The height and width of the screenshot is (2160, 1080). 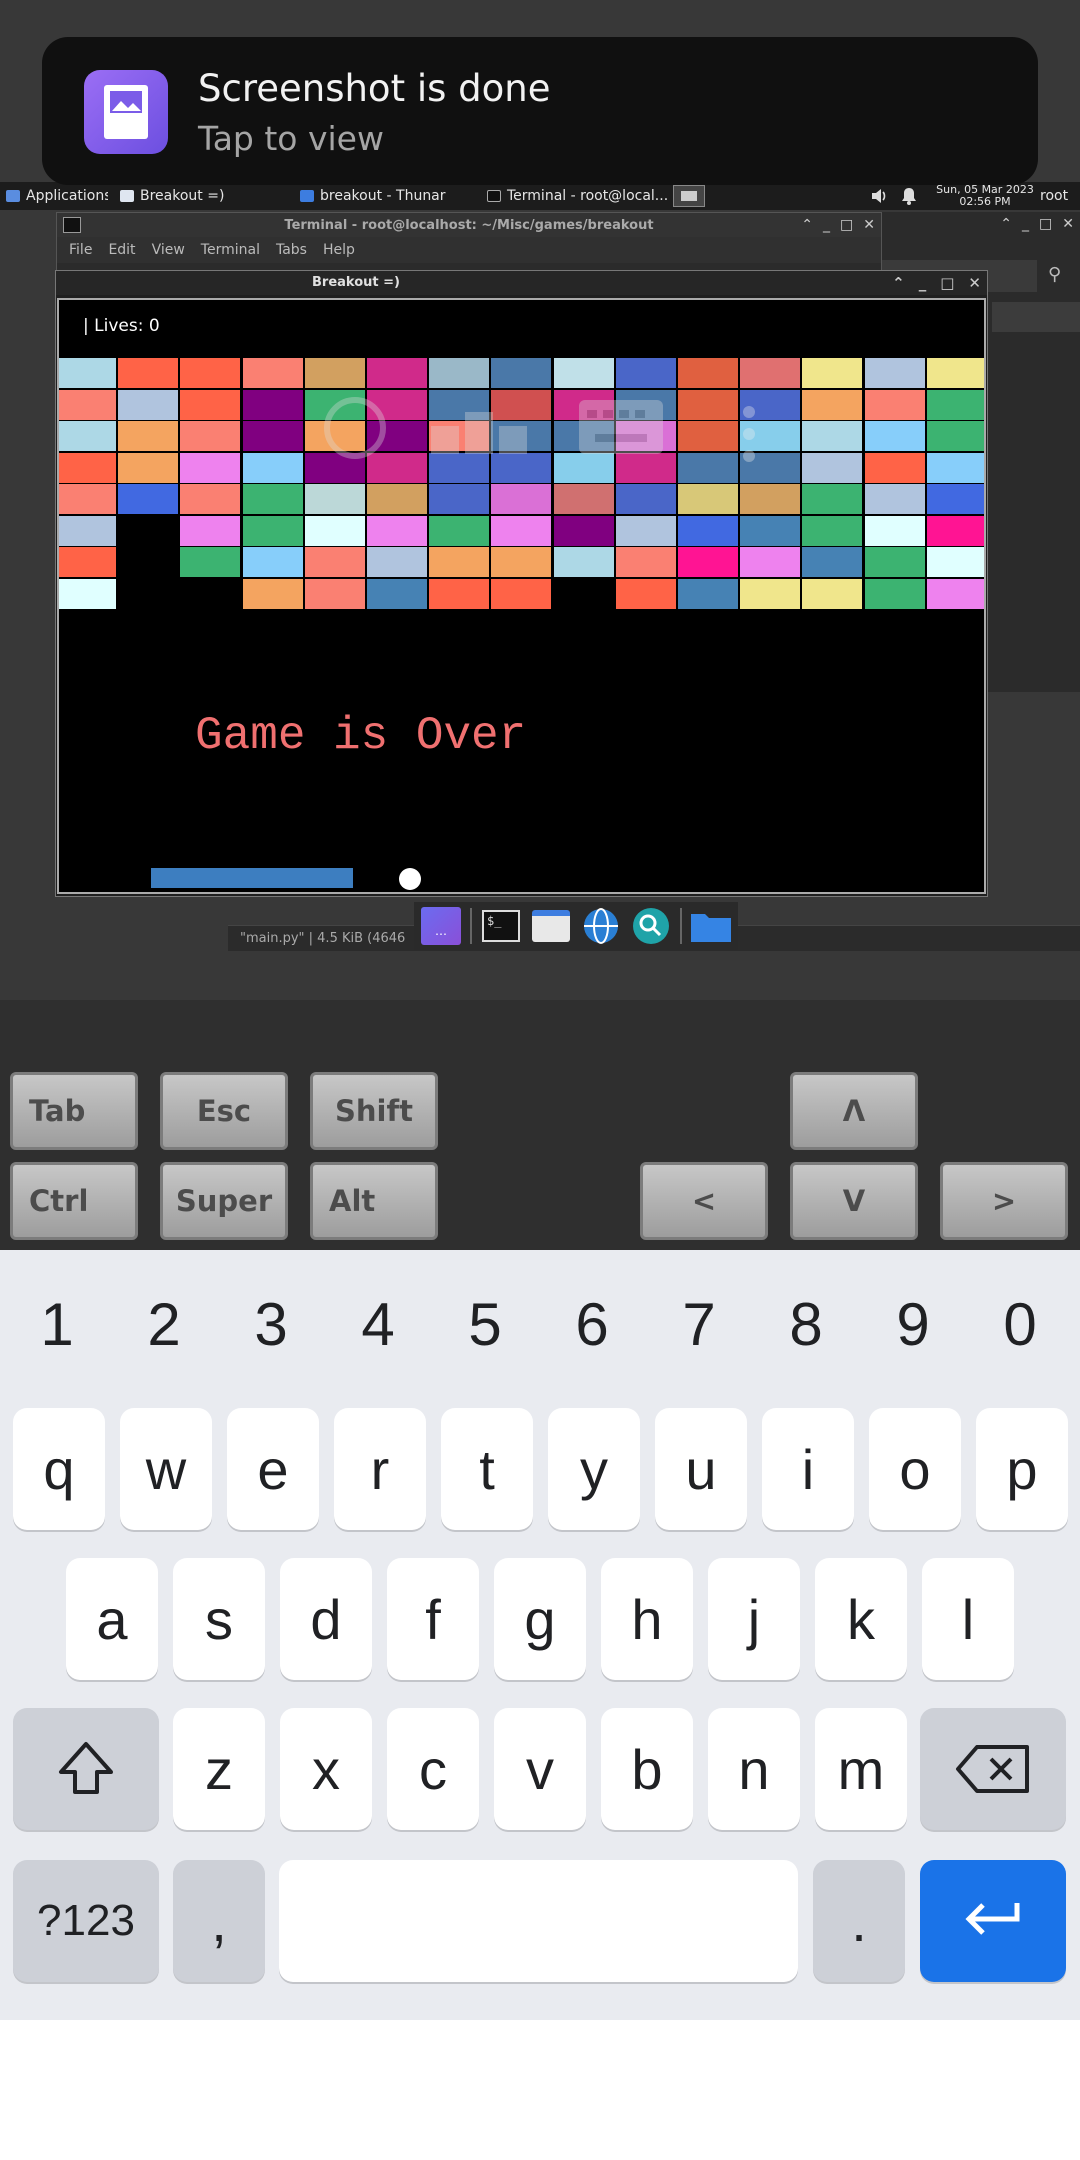 I want to click on keyboard-overlay-icon, so click(x=621, y=427).